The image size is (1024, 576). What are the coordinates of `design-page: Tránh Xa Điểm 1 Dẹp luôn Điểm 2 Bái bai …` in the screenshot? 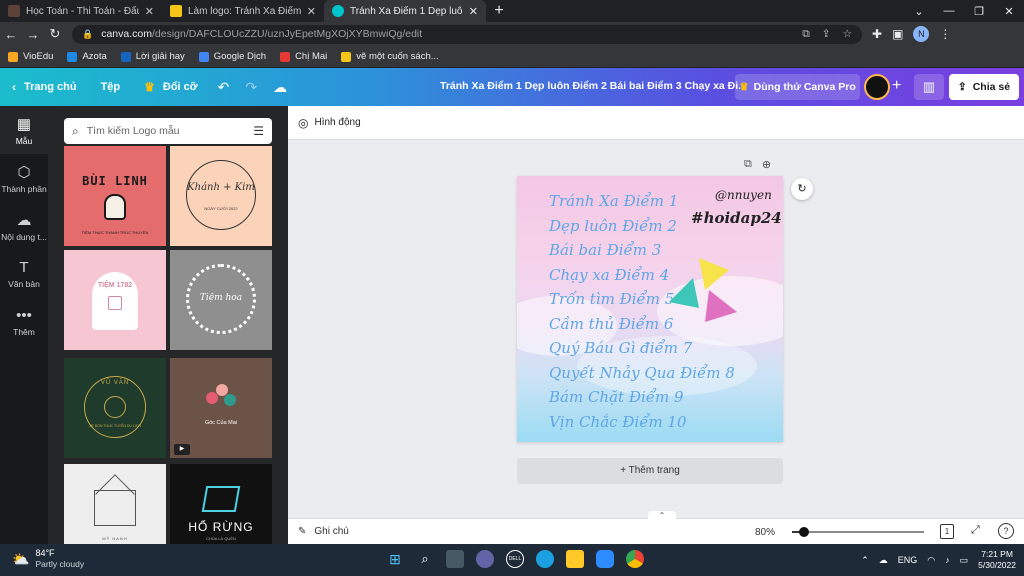 It's located at (650, 309).